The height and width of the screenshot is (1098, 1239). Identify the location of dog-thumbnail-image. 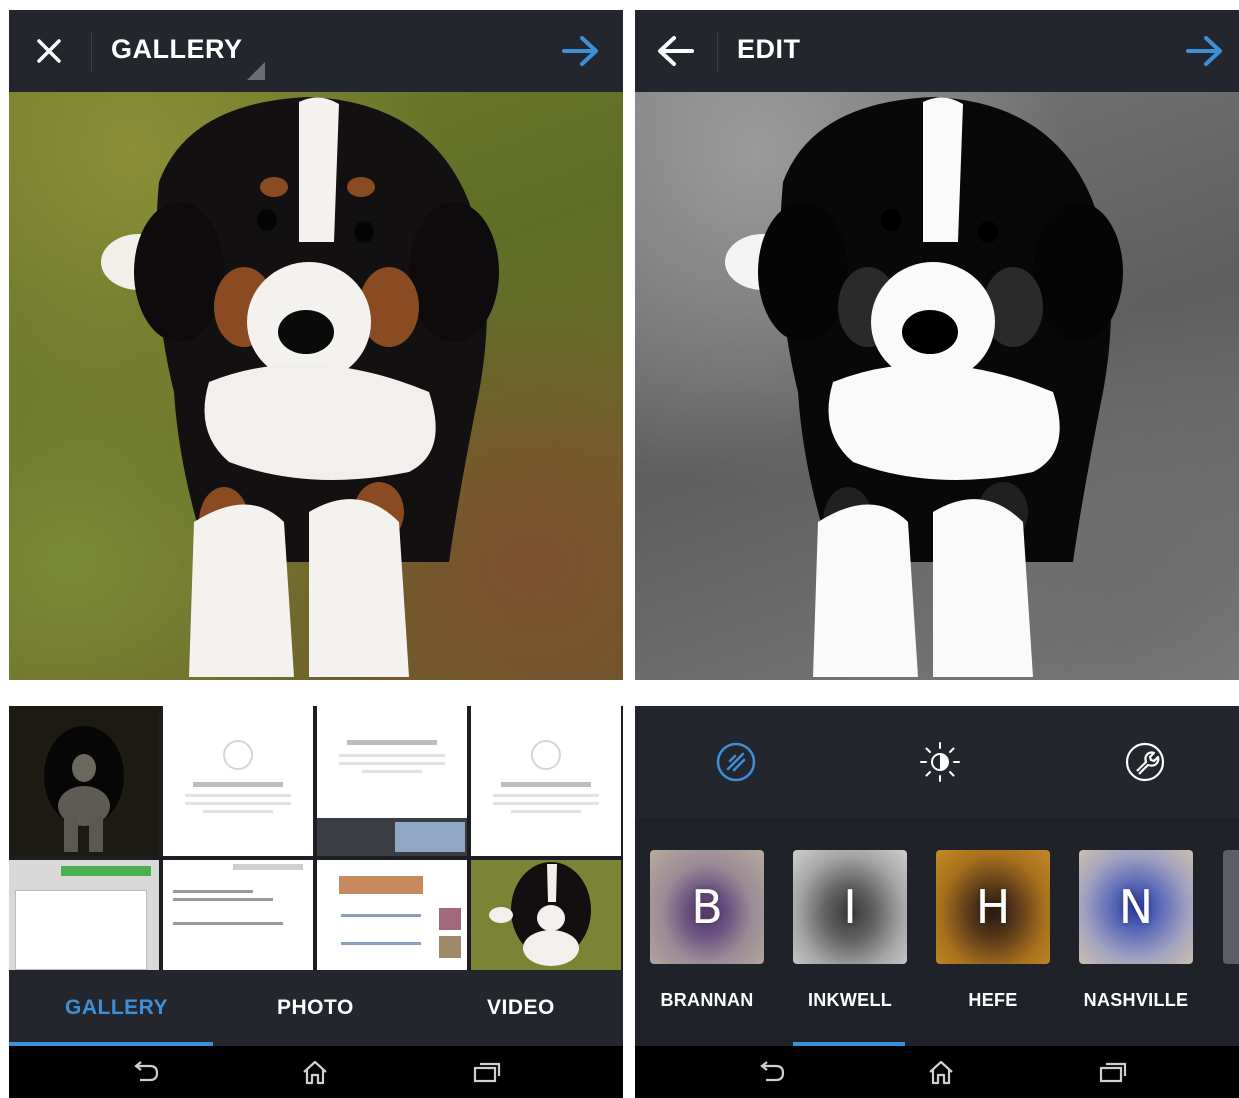
(84, 781).